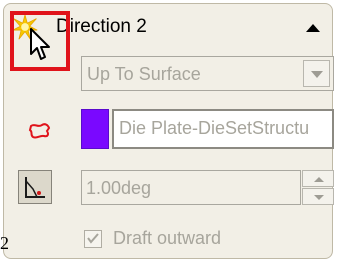  I want to click on draft-toggle-button, so click(35, 187).